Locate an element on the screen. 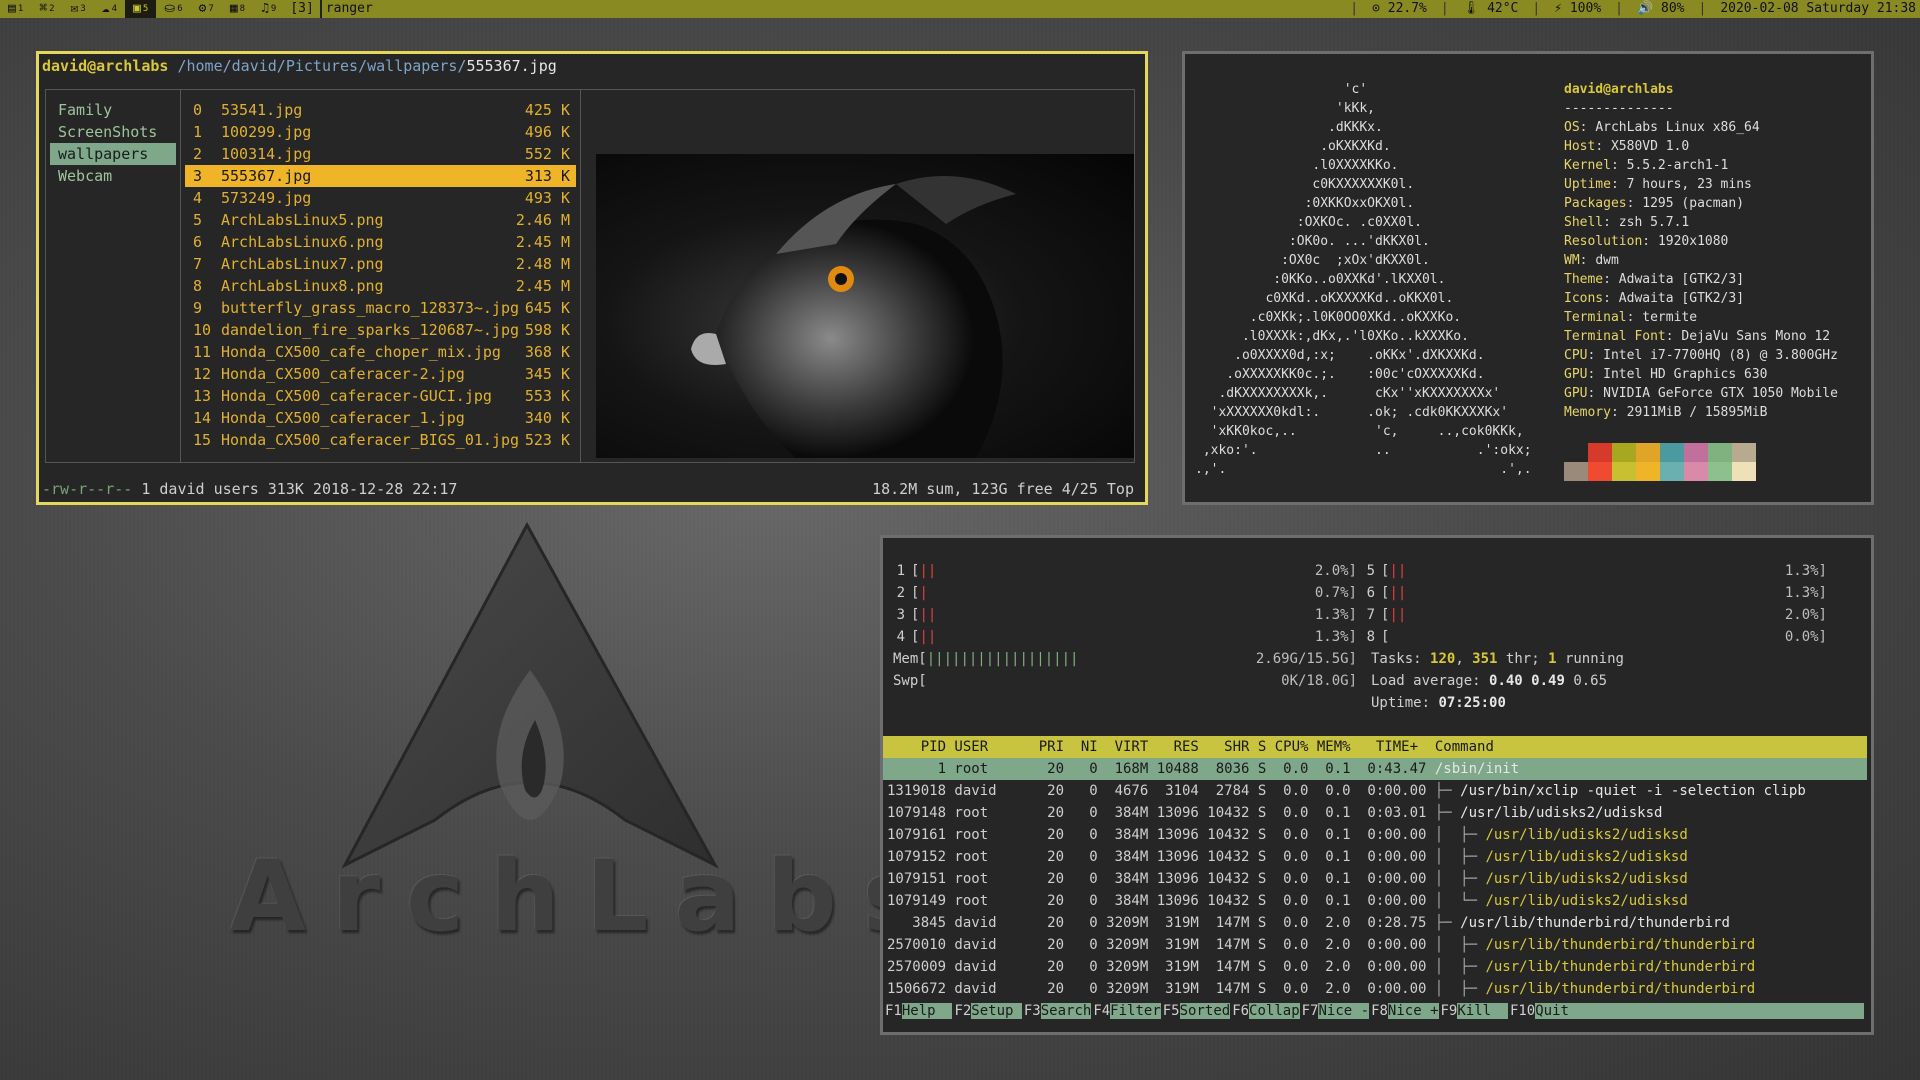  workspace-tag-2: ⌘ 2 is located at coordinates (46, 9).